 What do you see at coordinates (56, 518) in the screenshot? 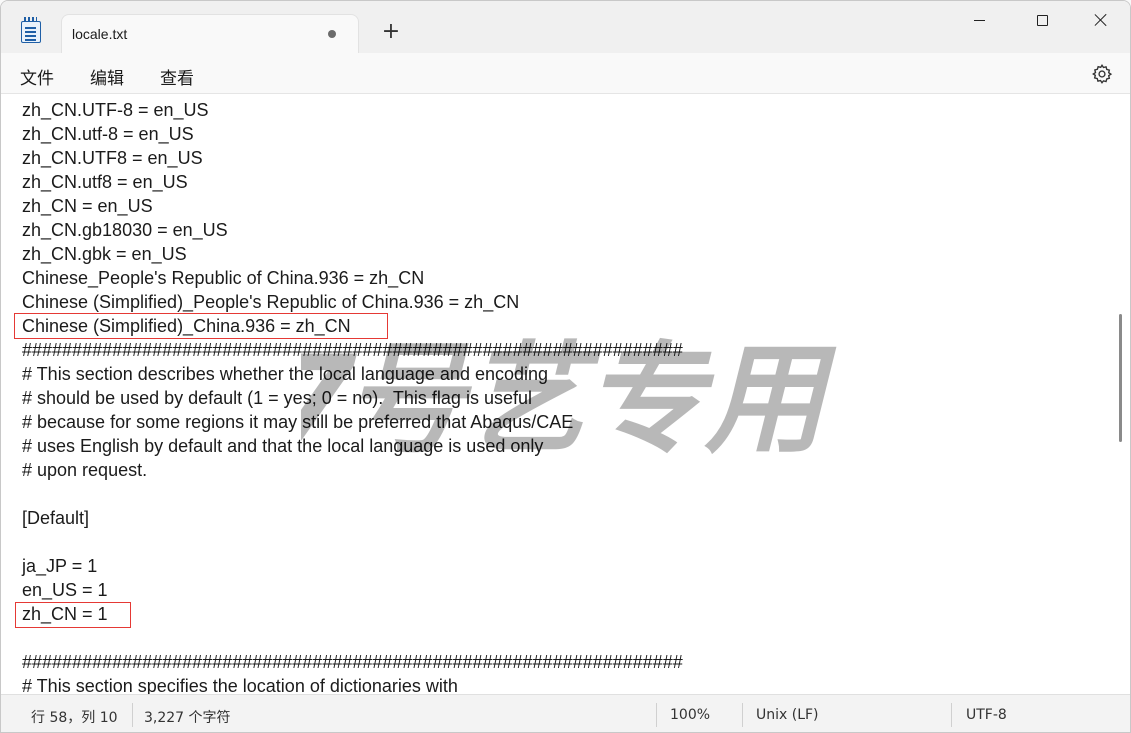
I see `editor-line: [Default]` at bounding box center [56, 518].